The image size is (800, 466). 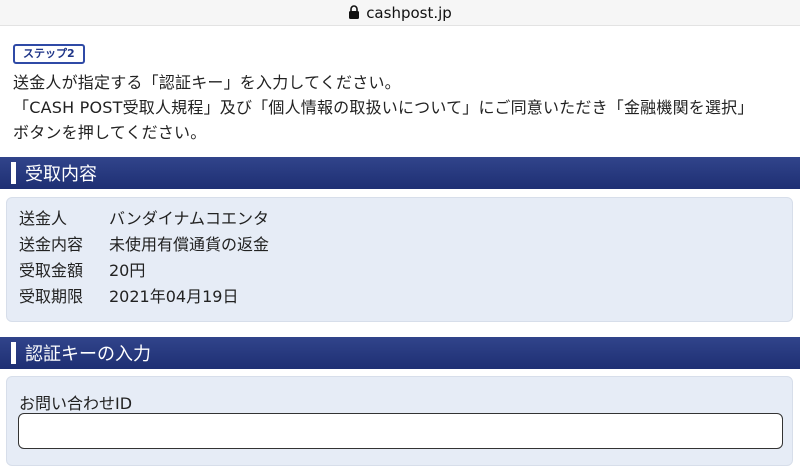 What do you see at coordinates (405, 219) in the screenshot?
I see `info-row-sender: 送金人 バンダイナムコエンタ` at bounding box center [405, 219].